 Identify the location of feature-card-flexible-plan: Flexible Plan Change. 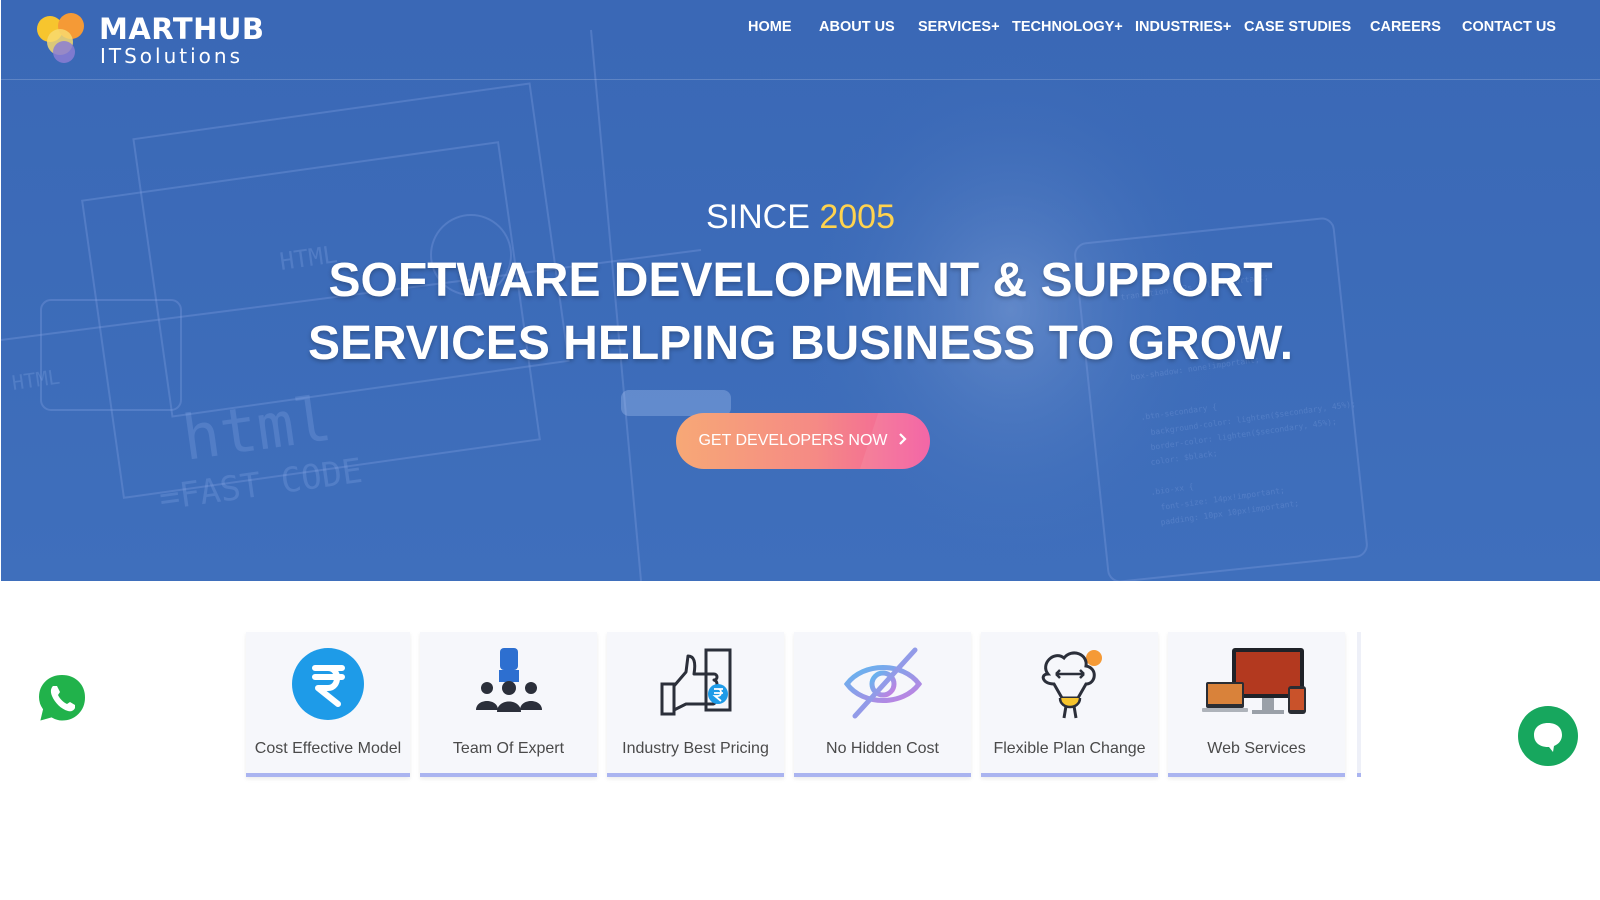
(1069, 704).